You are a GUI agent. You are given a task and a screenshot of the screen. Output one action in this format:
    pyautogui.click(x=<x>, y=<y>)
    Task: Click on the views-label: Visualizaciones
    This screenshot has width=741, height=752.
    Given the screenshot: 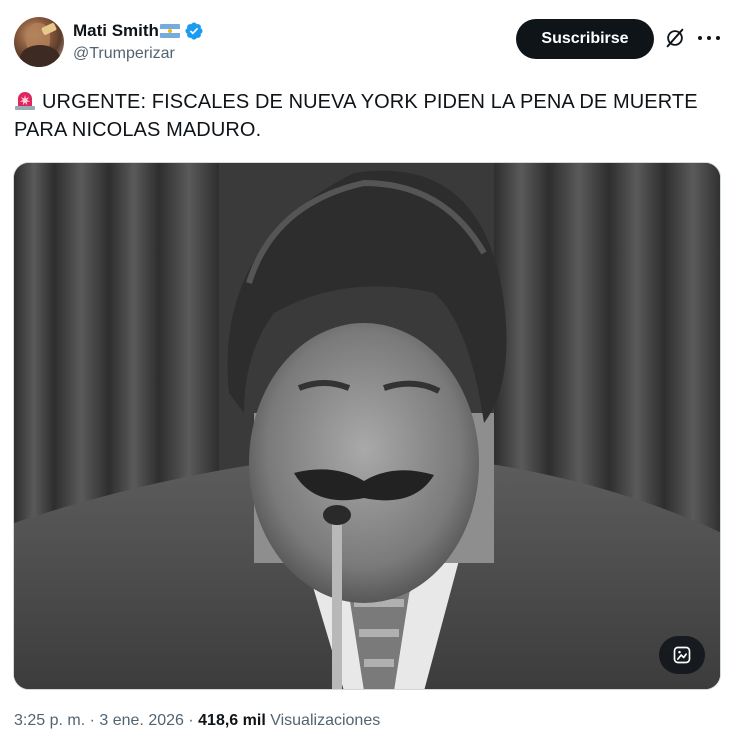 What is the action you would take?
    pyautogui.click(x=325, y=720)
    